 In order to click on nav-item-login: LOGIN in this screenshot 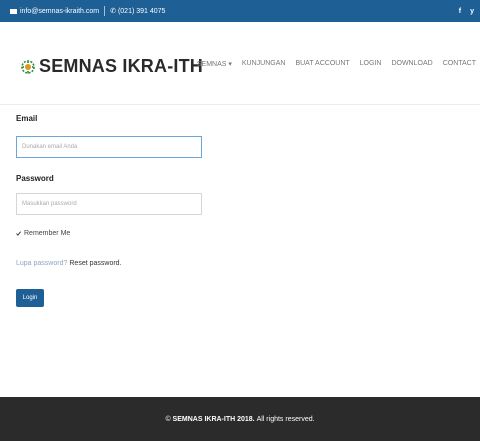, I will do `click(371, 64)`.